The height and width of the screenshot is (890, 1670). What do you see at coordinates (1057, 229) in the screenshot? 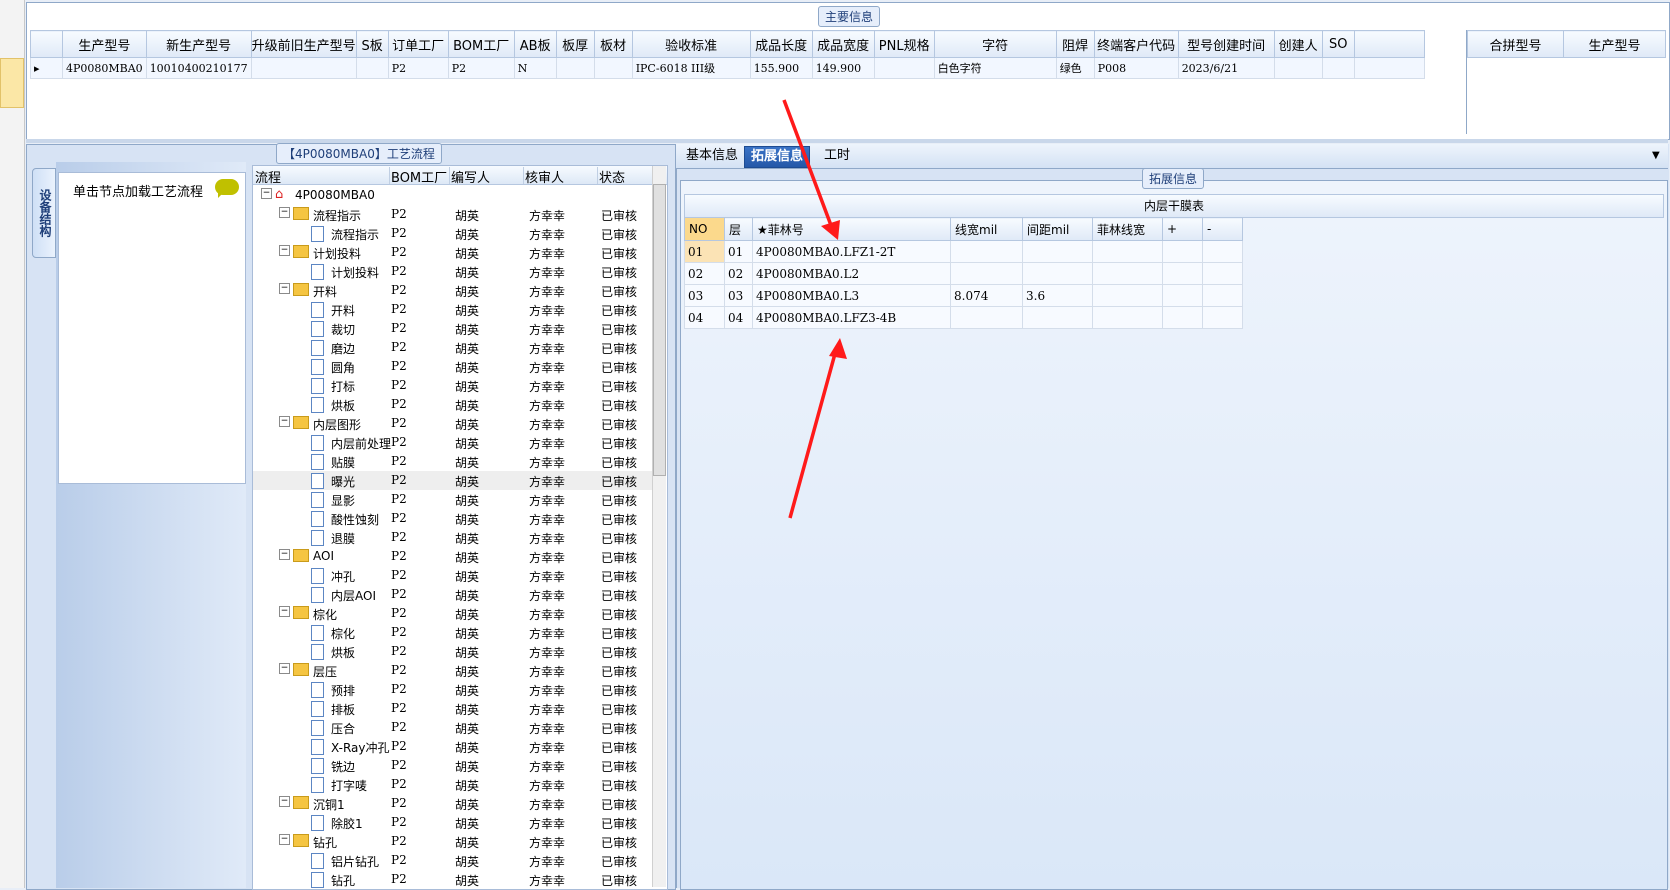
I see `column-header: 间距mil` at bounding box center [1057, 229].